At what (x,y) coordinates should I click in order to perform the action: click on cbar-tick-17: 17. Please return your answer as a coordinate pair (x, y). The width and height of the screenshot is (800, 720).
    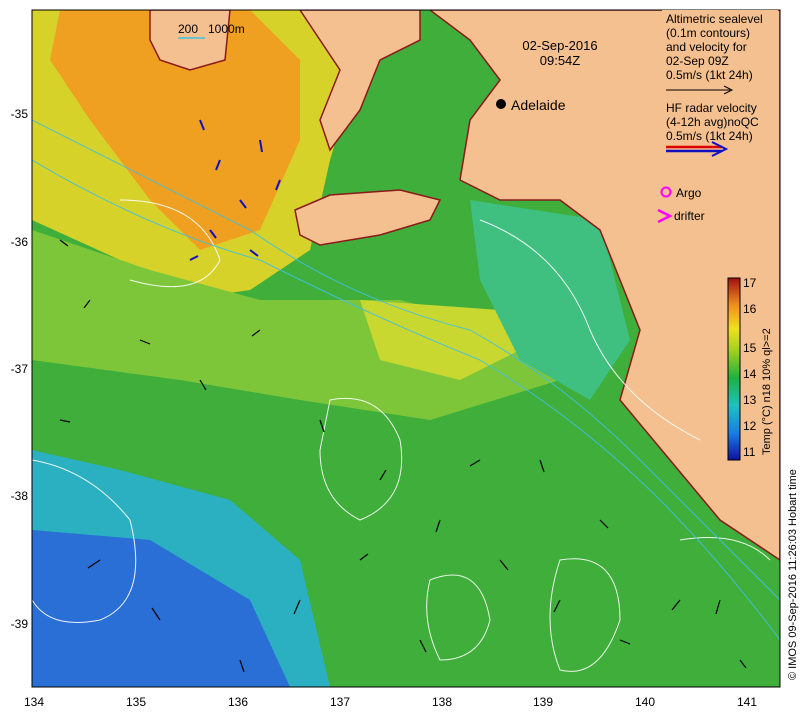
    Looking at the image, I should click on (750, 283).